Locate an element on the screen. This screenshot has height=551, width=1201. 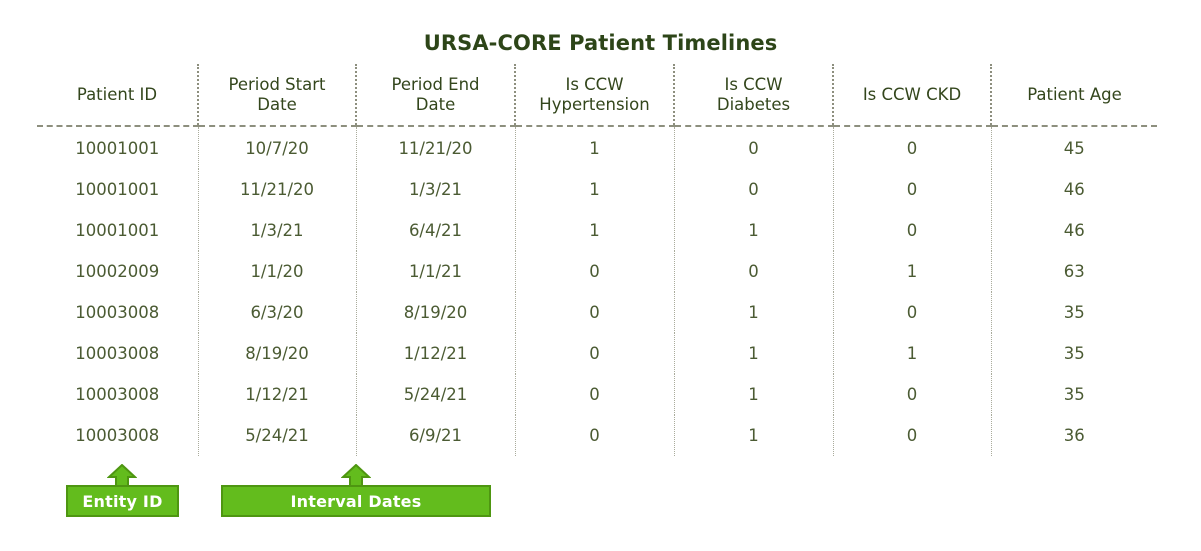
column-header-patient-age: Patient Age is located at coordinates (1074, 95).